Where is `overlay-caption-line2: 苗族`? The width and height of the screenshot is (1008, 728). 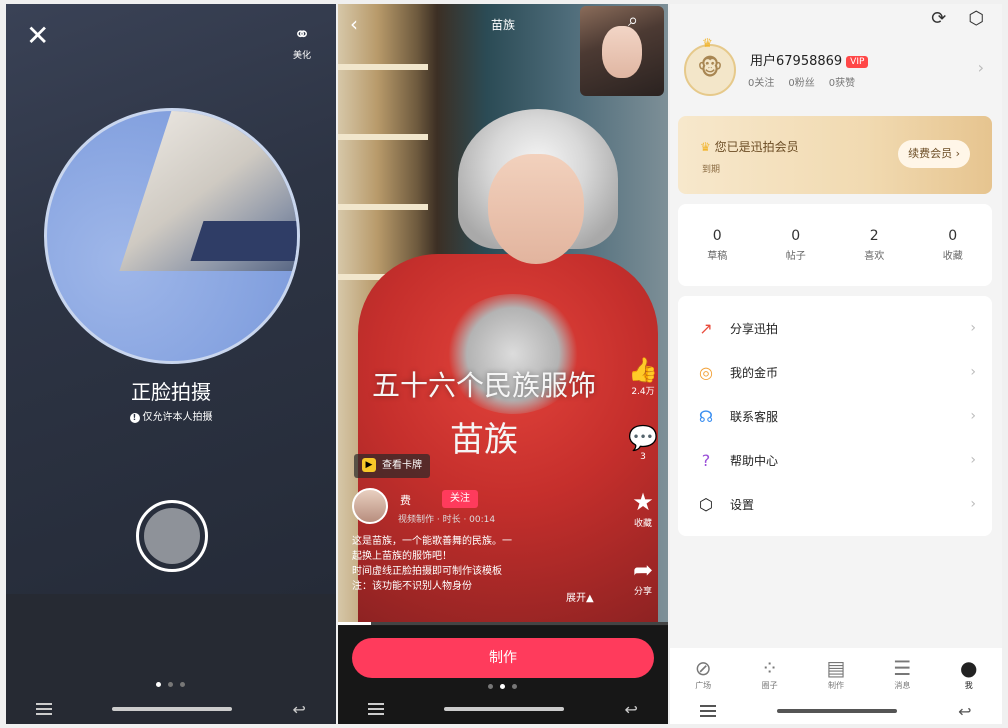 overlay-caption-line2: 苗族 is located at coordinates (484, 440).